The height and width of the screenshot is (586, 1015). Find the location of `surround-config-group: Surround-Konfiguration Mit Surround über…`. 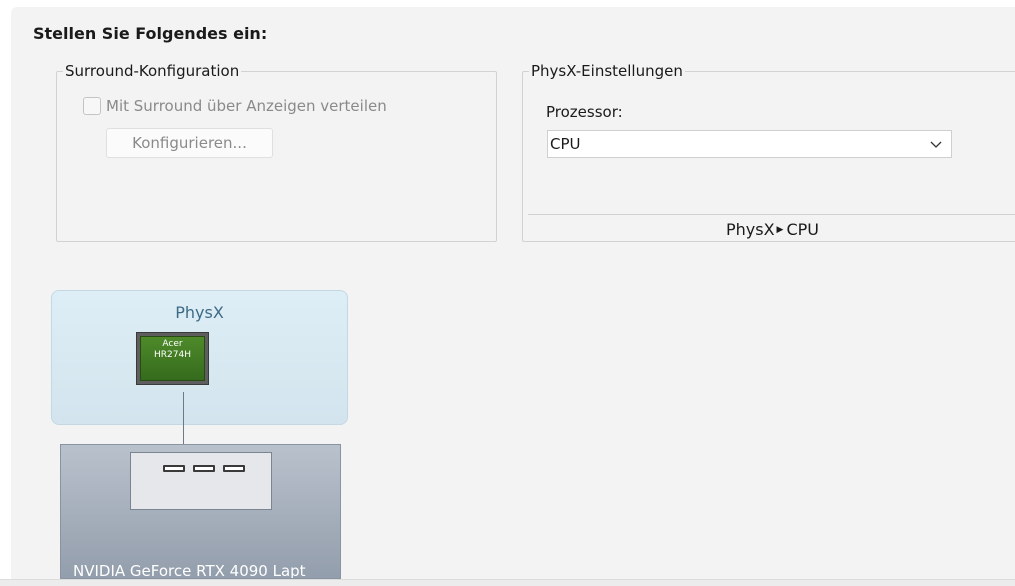

surround-config-group: Surround-Konfiguration Mit Surround über… is located at coordinates (276, 152).